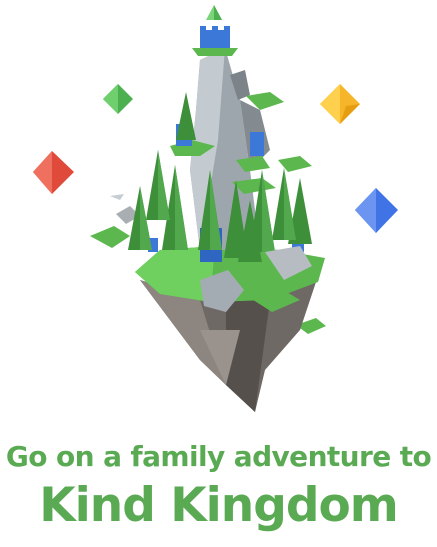 This screenshot has height=547, width=437. I want to click on top-green-gem-icon, so click(214, 12).